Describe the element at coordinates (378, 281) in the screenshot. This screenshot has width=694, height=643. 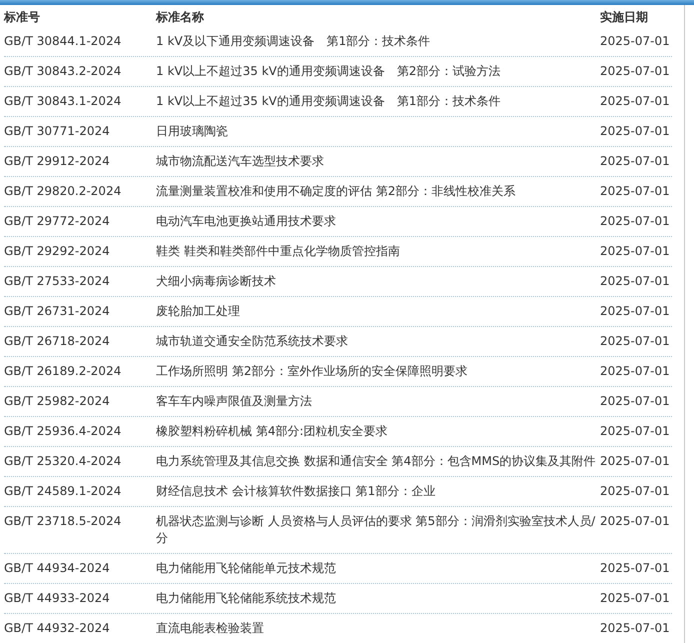
I see `standard-name: 犬细小病毒病诊断技术` at that location.